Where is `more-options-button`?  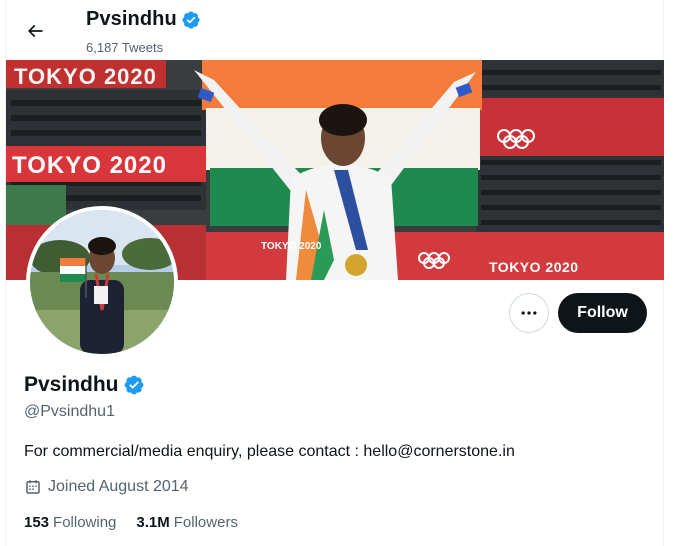
more-options-button is located at coordinates (529, 313).